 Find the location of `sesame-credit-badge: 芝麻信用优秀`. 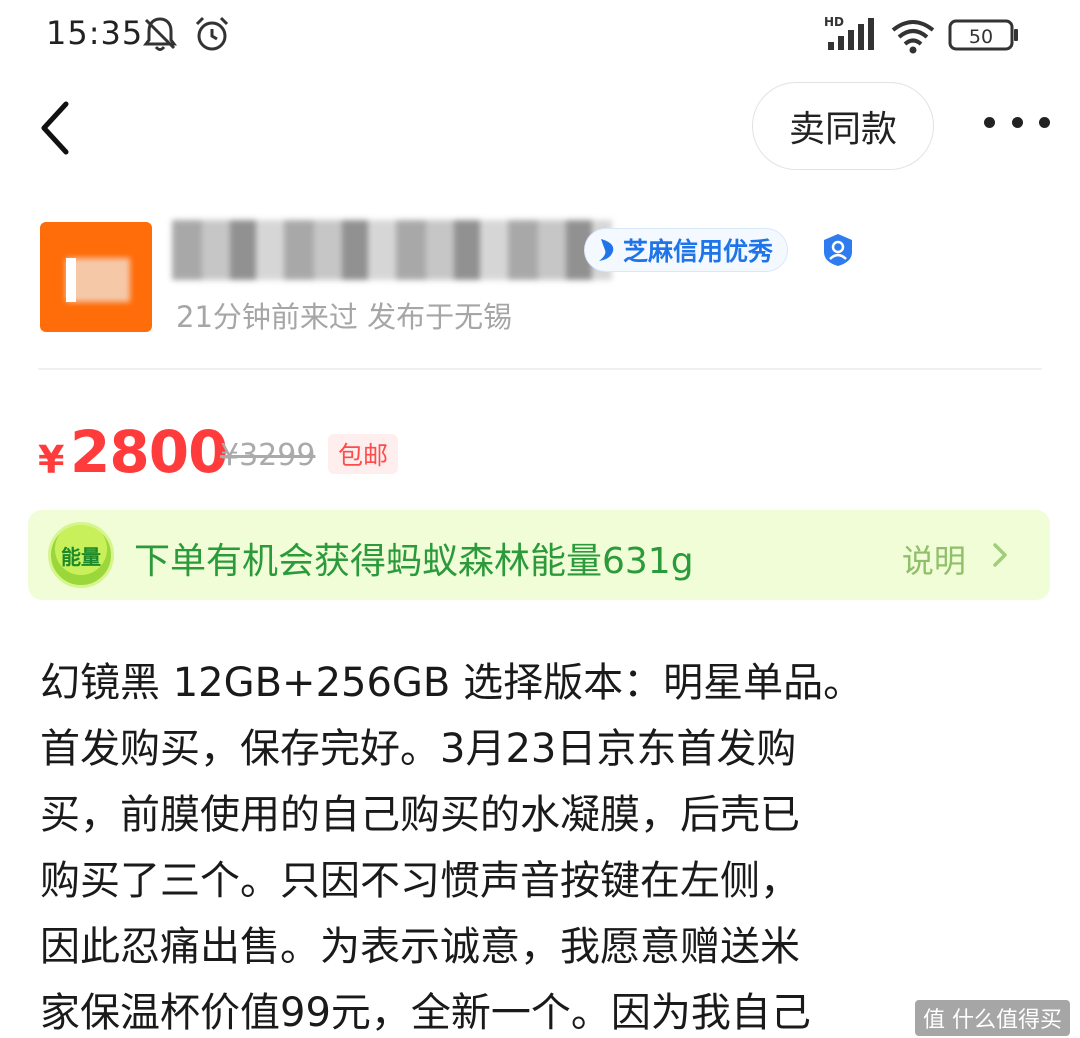

sesame-credit-badge: 芝麻信用优秀 is located at coordinates (686, 250).